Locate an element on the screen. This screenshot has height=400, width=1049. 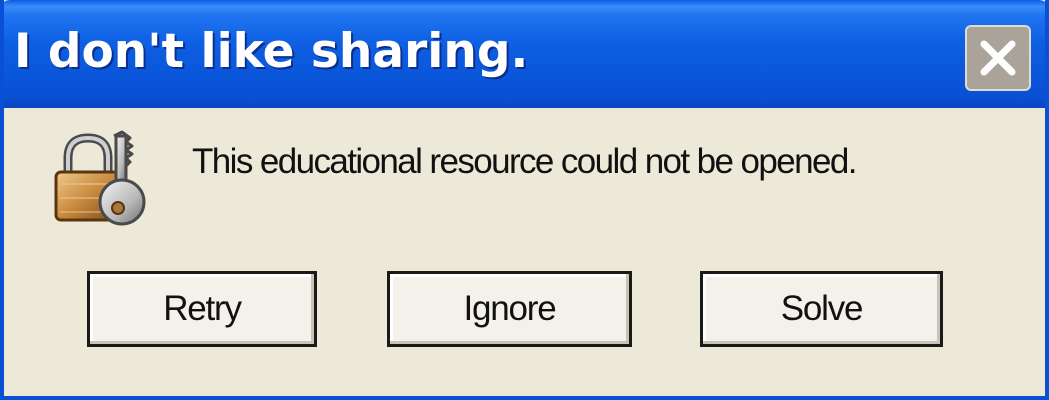
solve-button: Solve is located at coordinates (821, 309).